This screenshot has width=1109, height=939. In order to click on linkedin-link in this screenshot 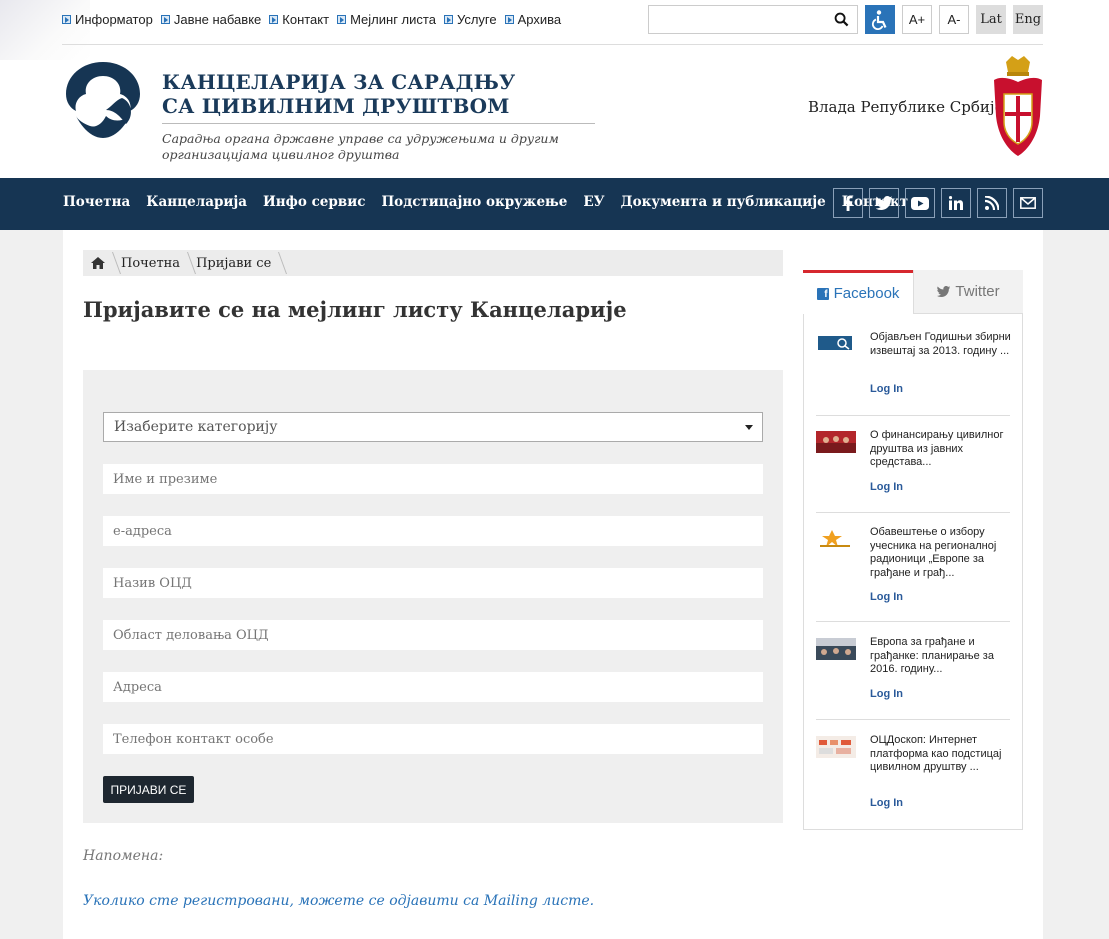, I will do `click(956, 203)`.